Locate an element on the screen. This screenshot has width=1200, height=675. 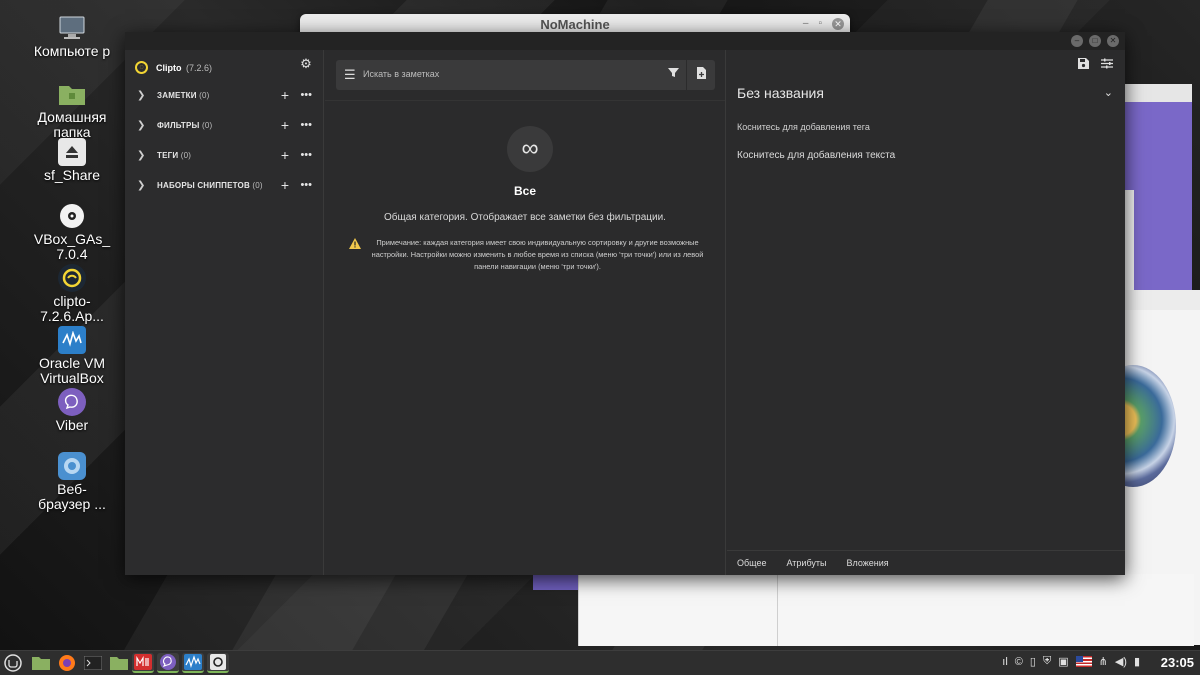
save-icon is located at coordinates (1083, 65).